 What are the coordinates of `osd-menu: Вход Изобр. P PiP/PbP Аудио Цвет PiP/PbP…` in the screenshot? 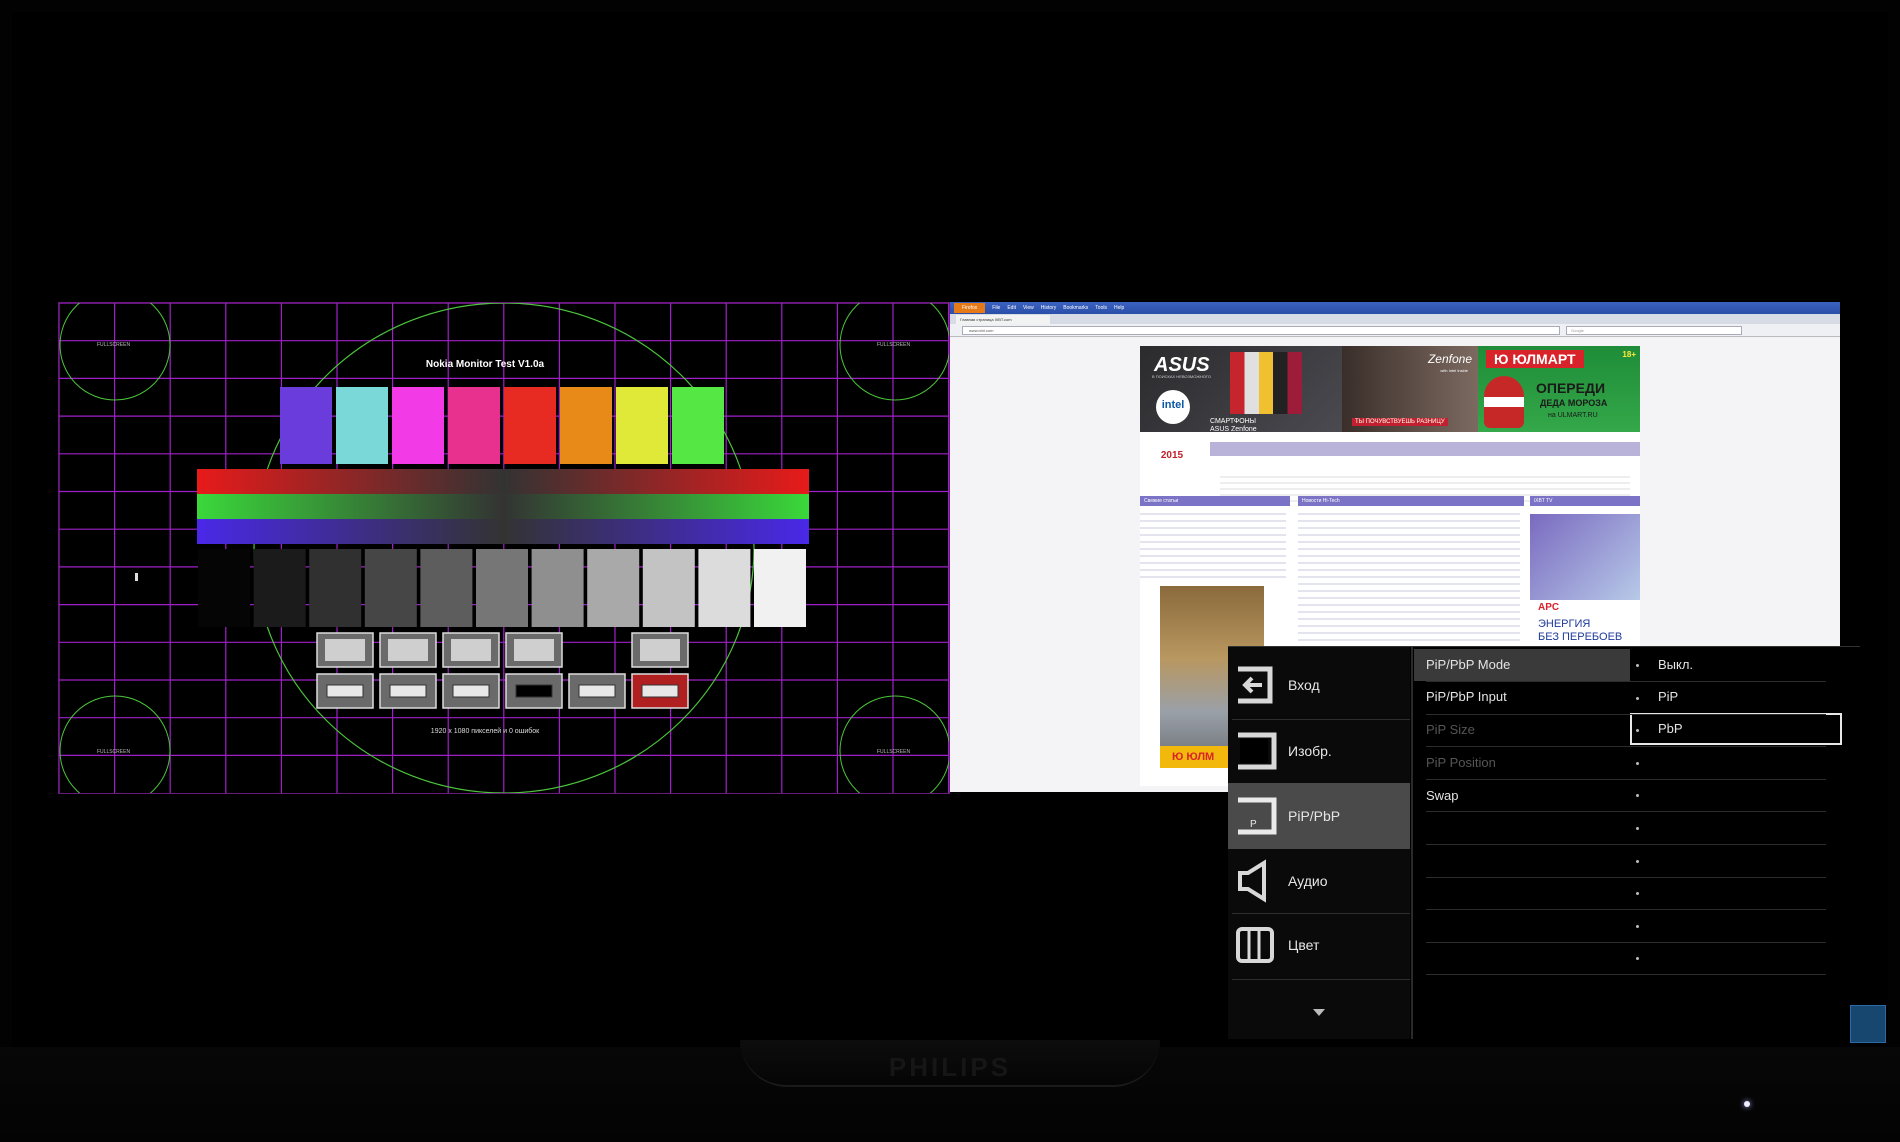 It's located at (1544, 842).